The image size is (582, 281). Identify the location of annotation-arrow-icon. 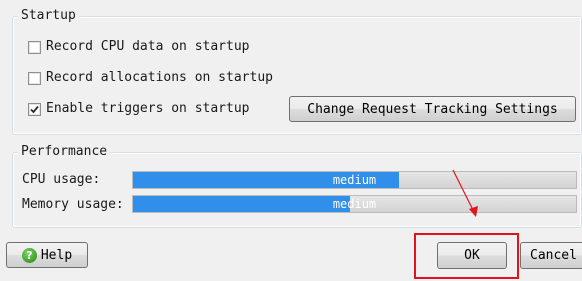
(465, 193).